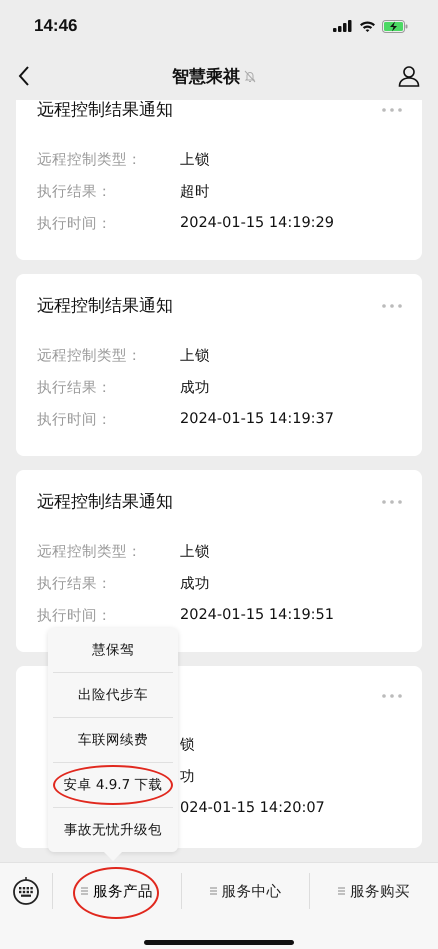  What do you see at coordinates (257, 615) in the screenshot?
I see `field-value: 2024-01-15 14:19:51` at bounding box center [257, 615].